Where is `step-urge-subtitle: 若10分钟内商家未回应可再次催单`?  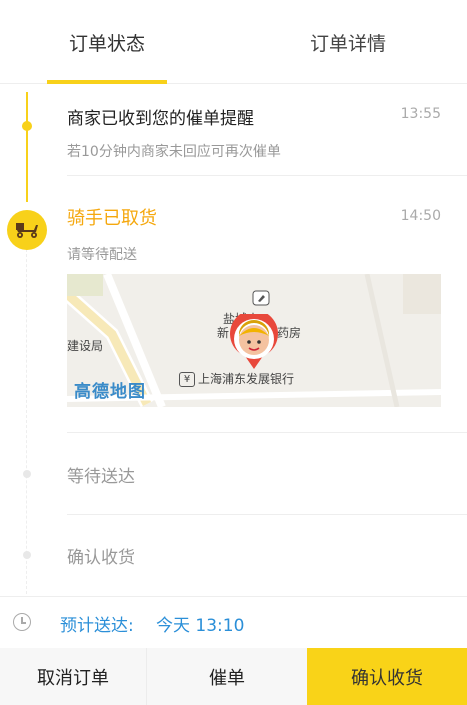 step-urge-subtitle: 若10分钟内商家未回应可再次催单 is located at coordinates (174, 152).